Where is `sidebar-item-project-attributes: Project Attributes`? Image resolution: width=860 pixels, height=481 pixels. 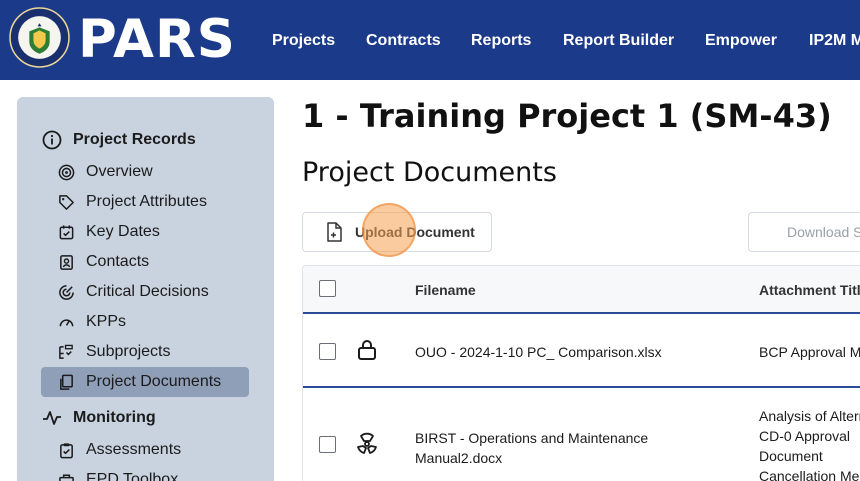 sidebar-item-project-attributes: Project Attributes is located at coordinates (145, 202).